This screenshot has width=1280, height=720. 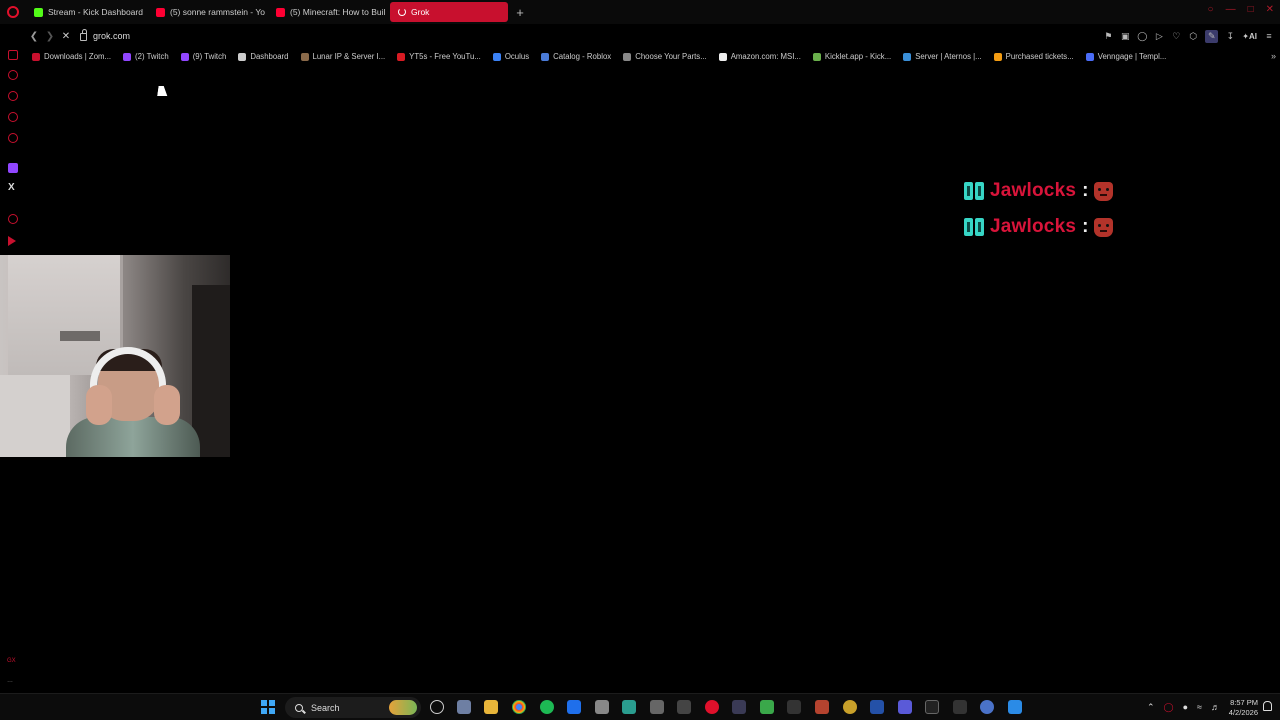 What do you see at coordinates (960, 707) in the screenshot?
I see `taskbar-app4-icon` at bounding box center [960, 707].